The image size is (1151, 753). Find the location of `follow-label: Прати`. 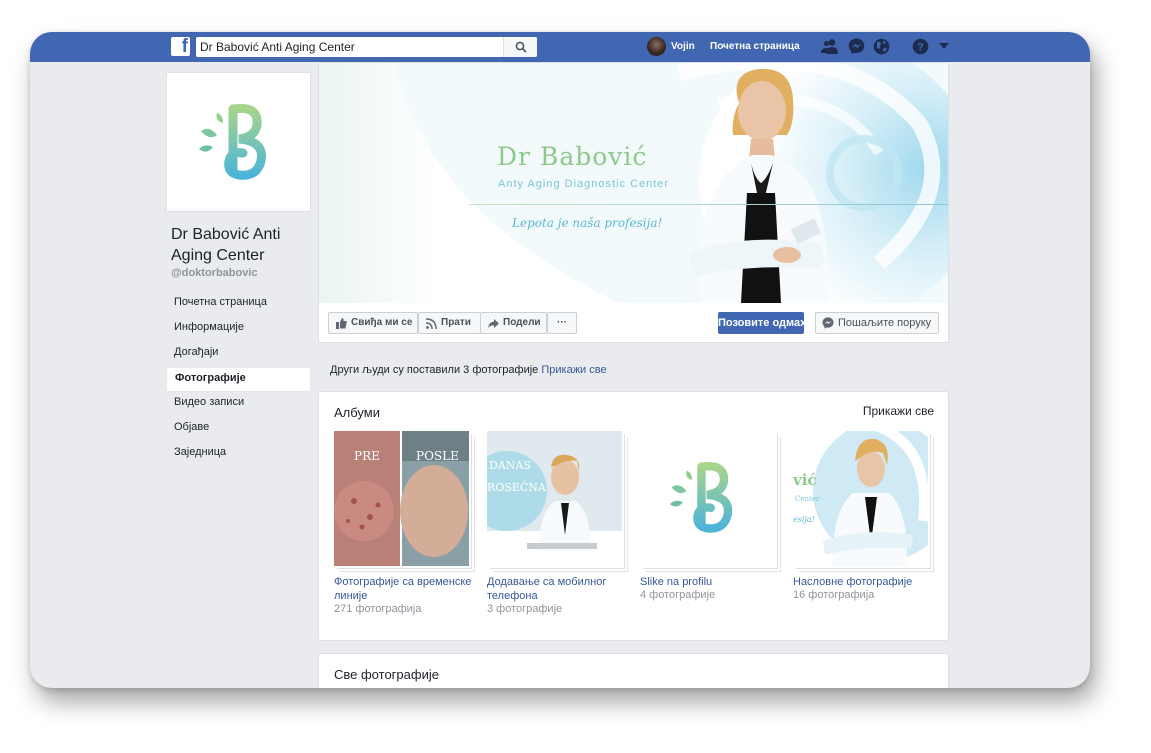

follow-label: Прати is located at coordinates (456, 322).